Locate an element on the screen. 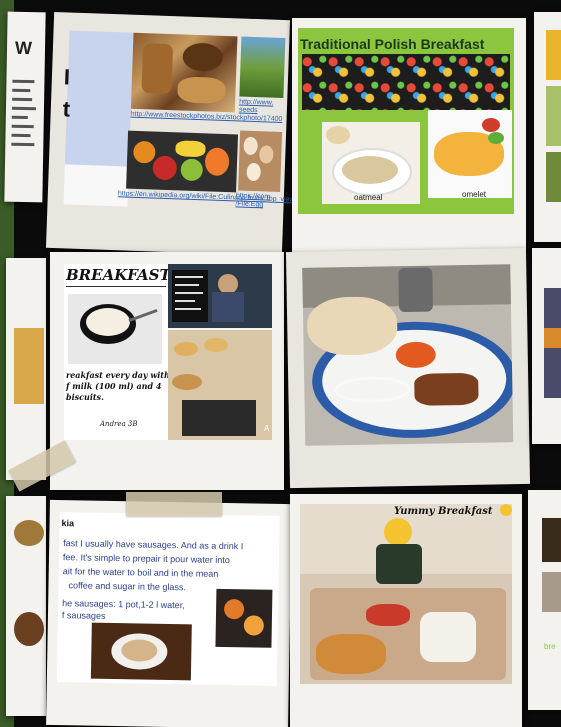  bread-photo is located at coordinates (184, 72).